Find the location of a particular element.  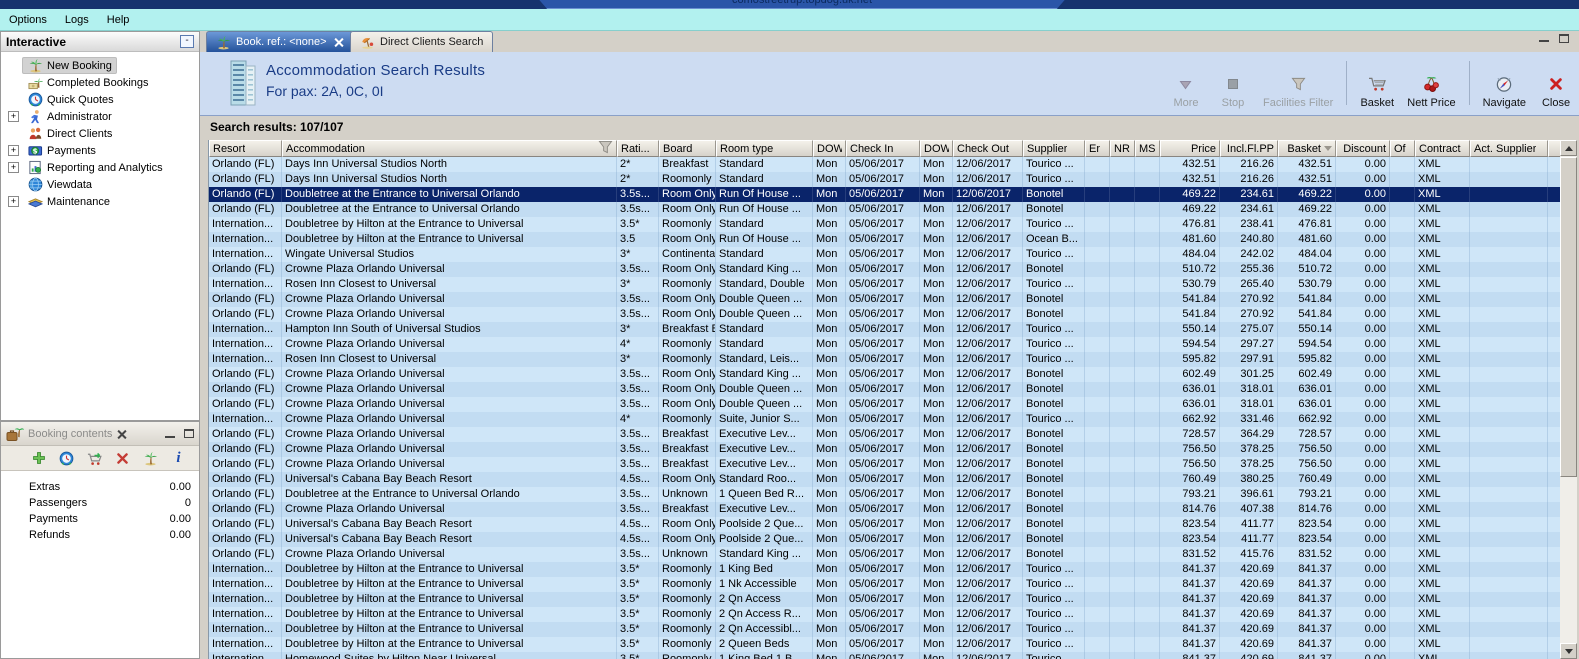

column-header-ms: MS is located at coordinates (1147, 148).